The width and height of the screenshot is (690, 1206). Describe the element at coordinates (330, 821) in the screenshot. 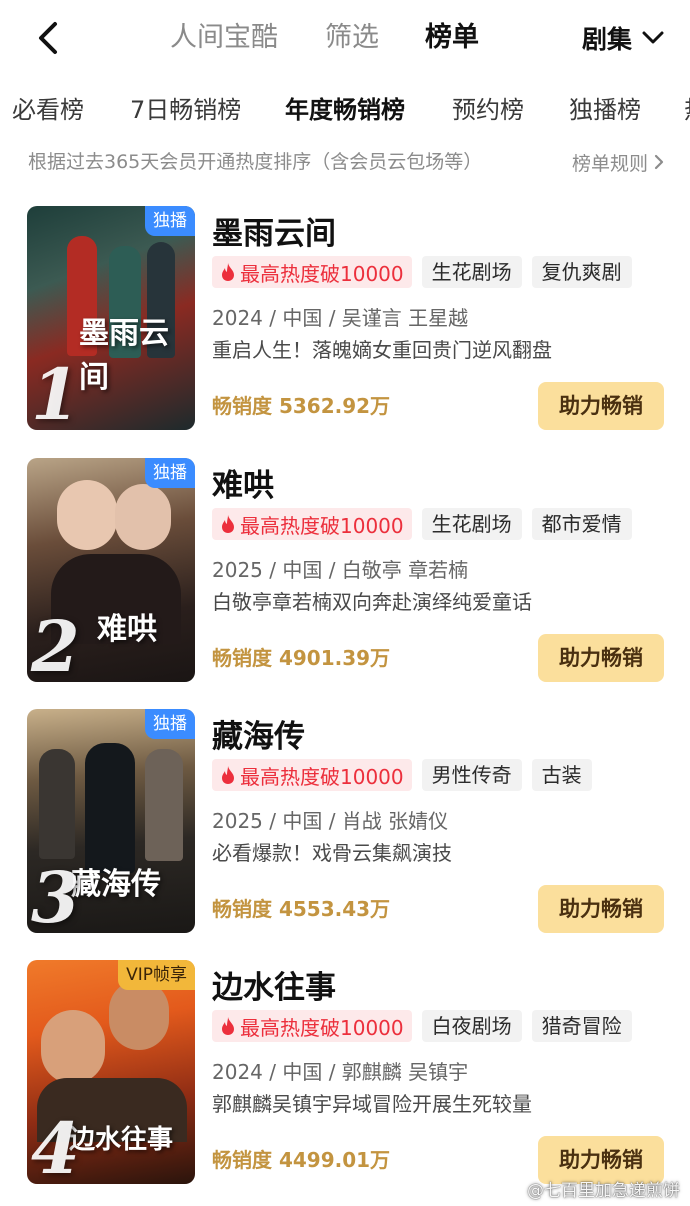

I see `show-meta: 2025 / 中国 / 肖战 张婧仪` at that location.